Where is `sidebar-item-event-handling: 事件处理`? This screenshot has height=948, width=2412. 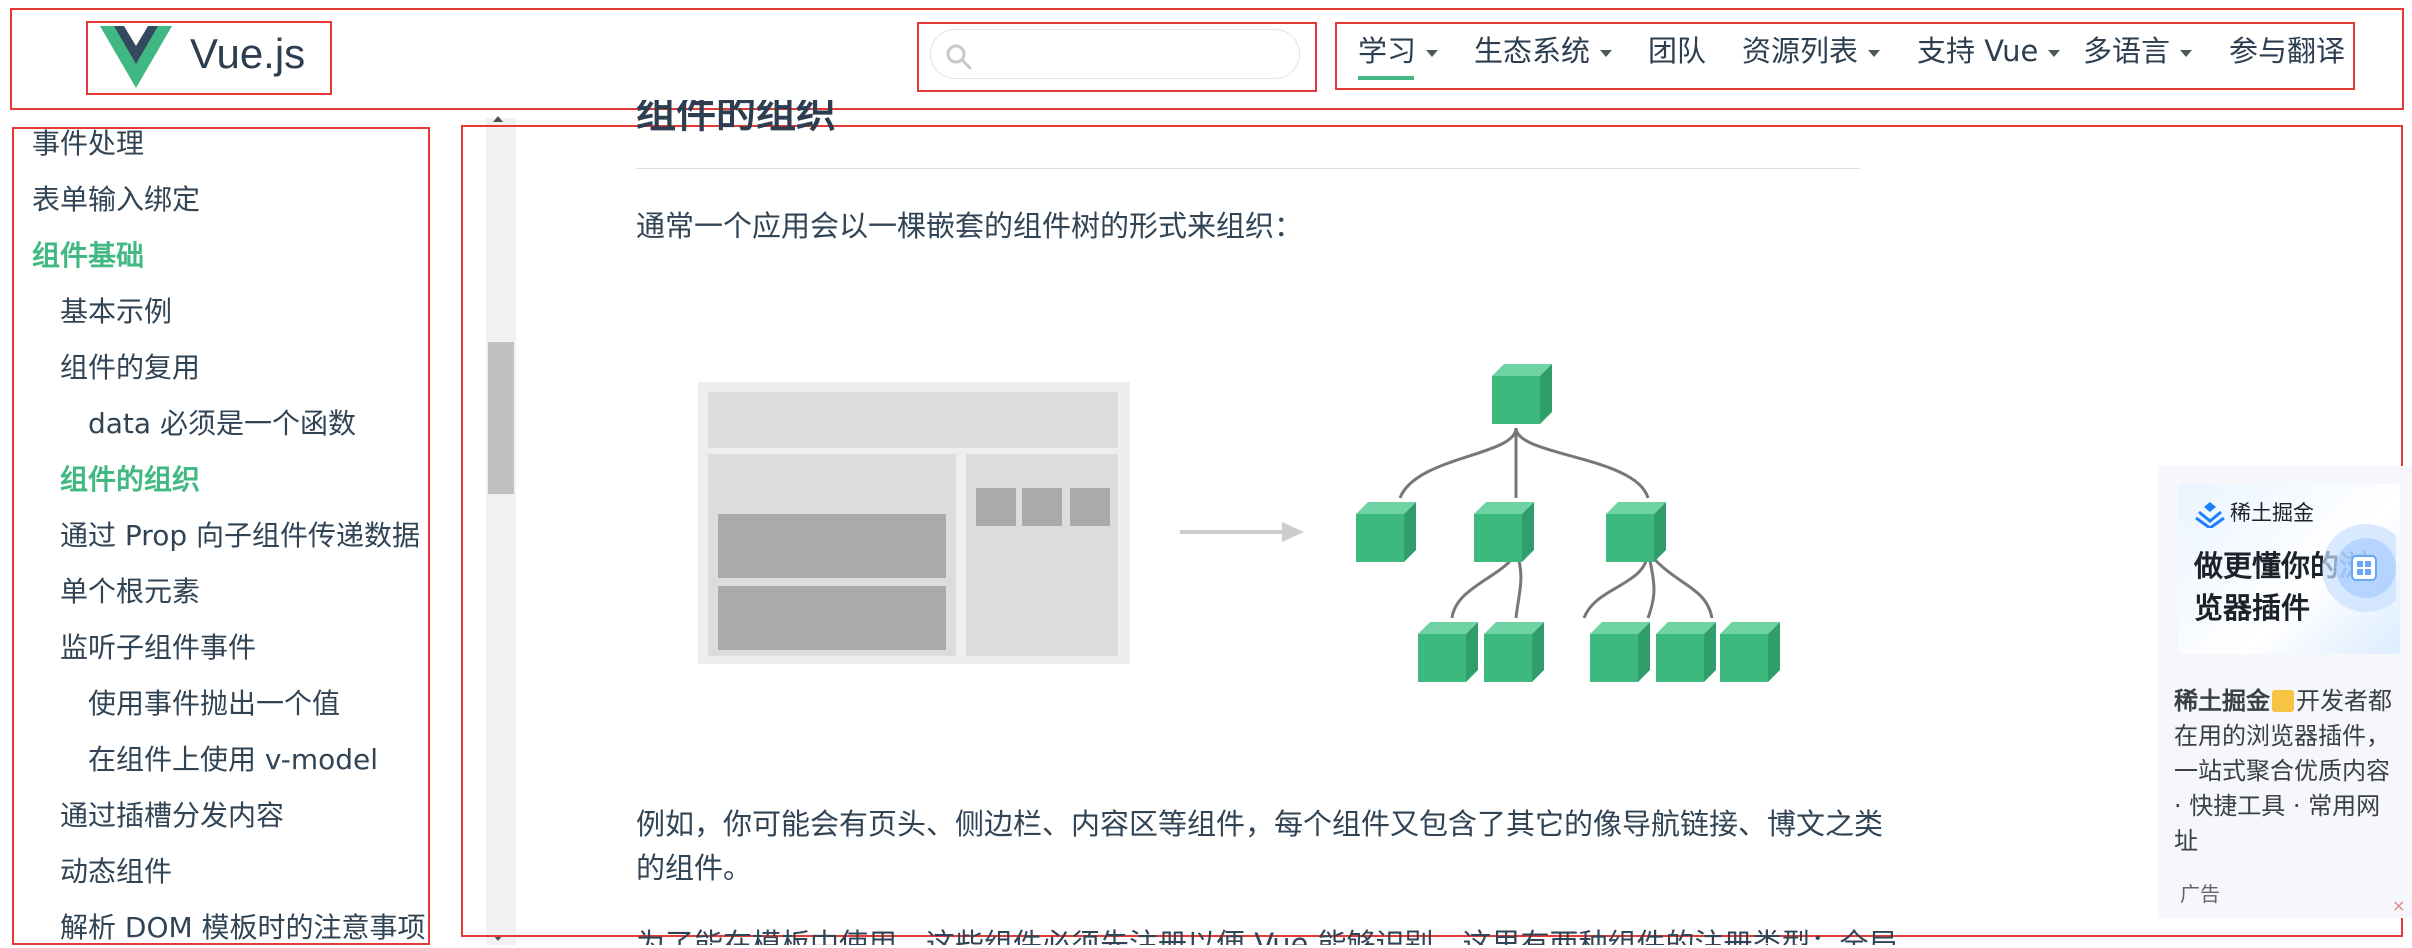 sidebar-item-event-handling: 事件处理 is located at coordinates (88, 144).